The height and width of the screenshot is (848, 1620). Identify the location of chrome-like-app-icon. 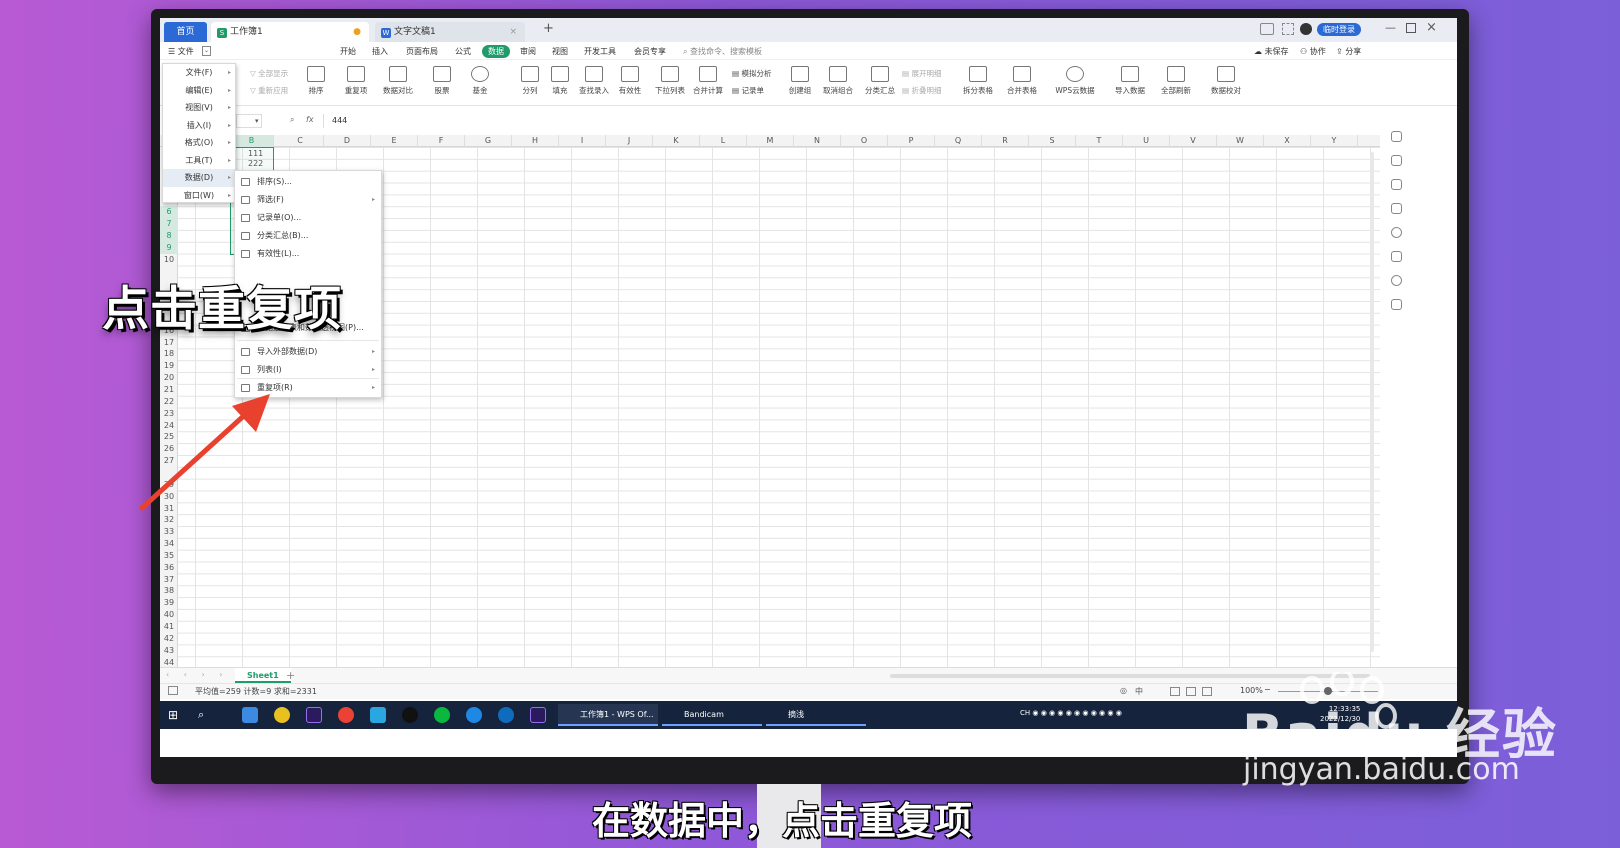
(282, 715).